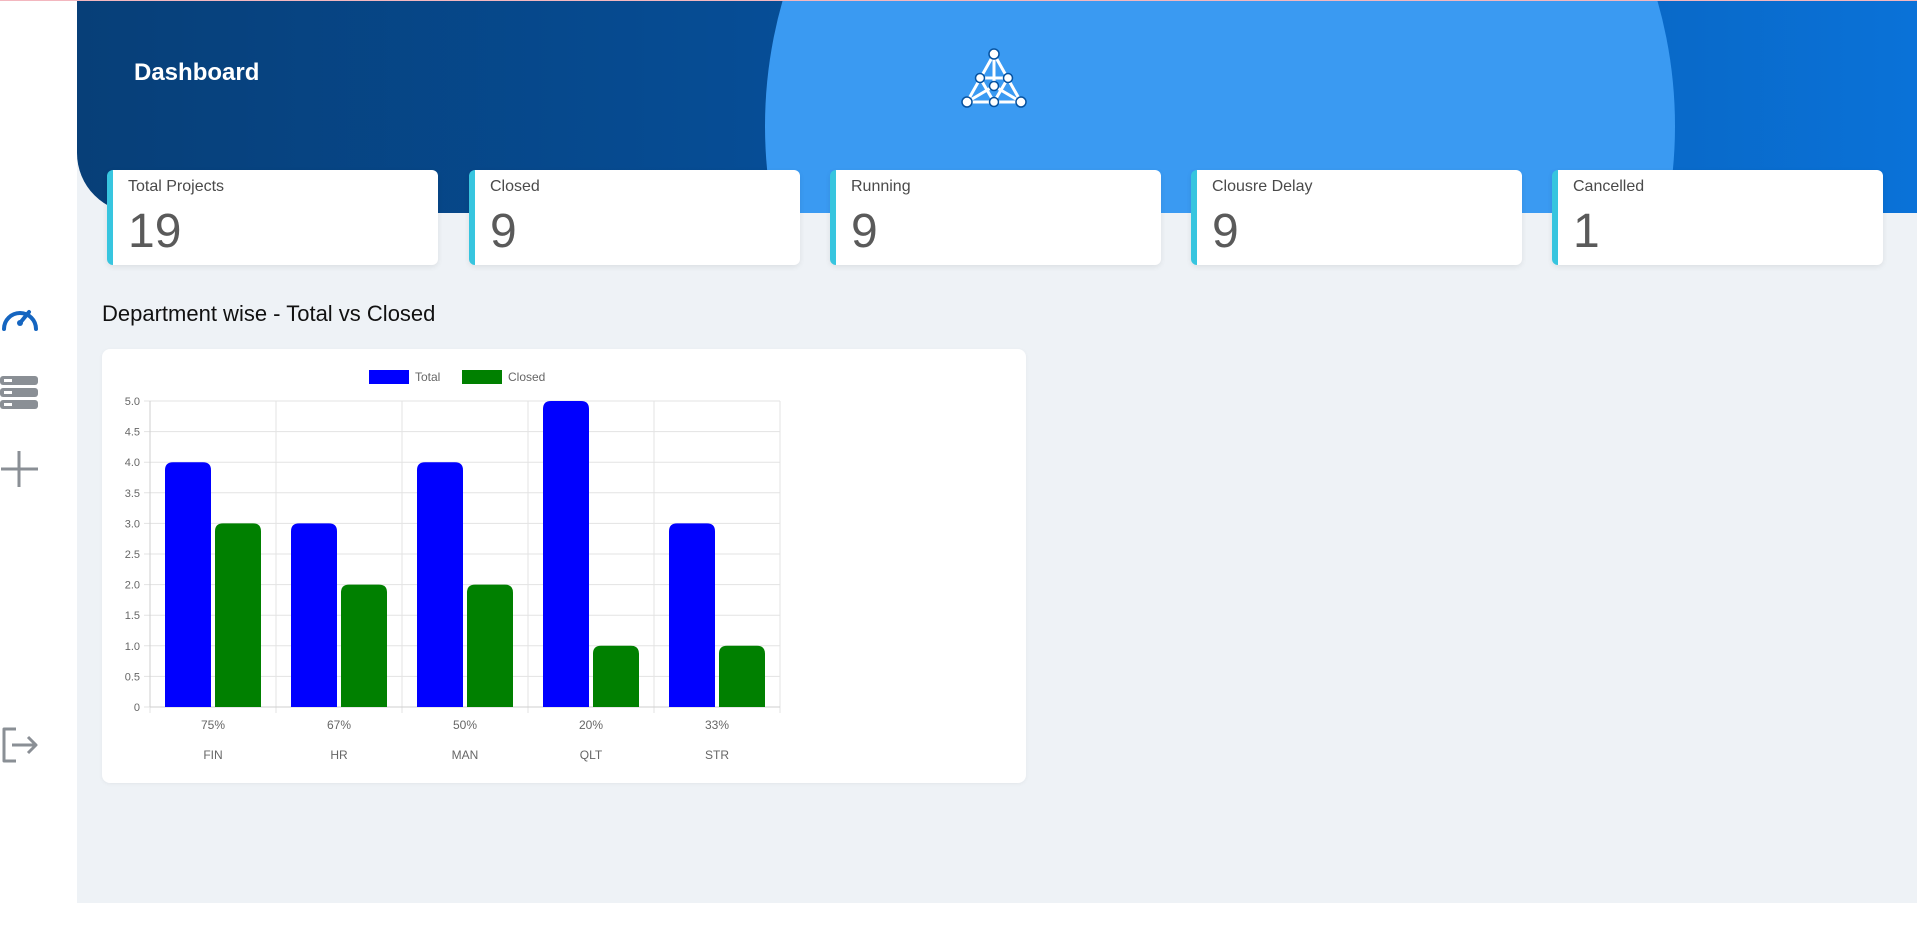 Image resolution: width=1917 pixels, height=931 pixels. I want to click on kpi-card-closed: Closed 9, so click(634, 217).